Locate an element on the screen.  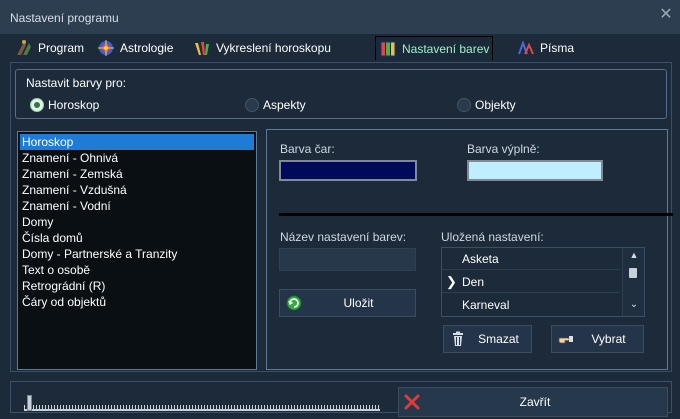
saved-item-label: Den is located at coordinates (473, 282).